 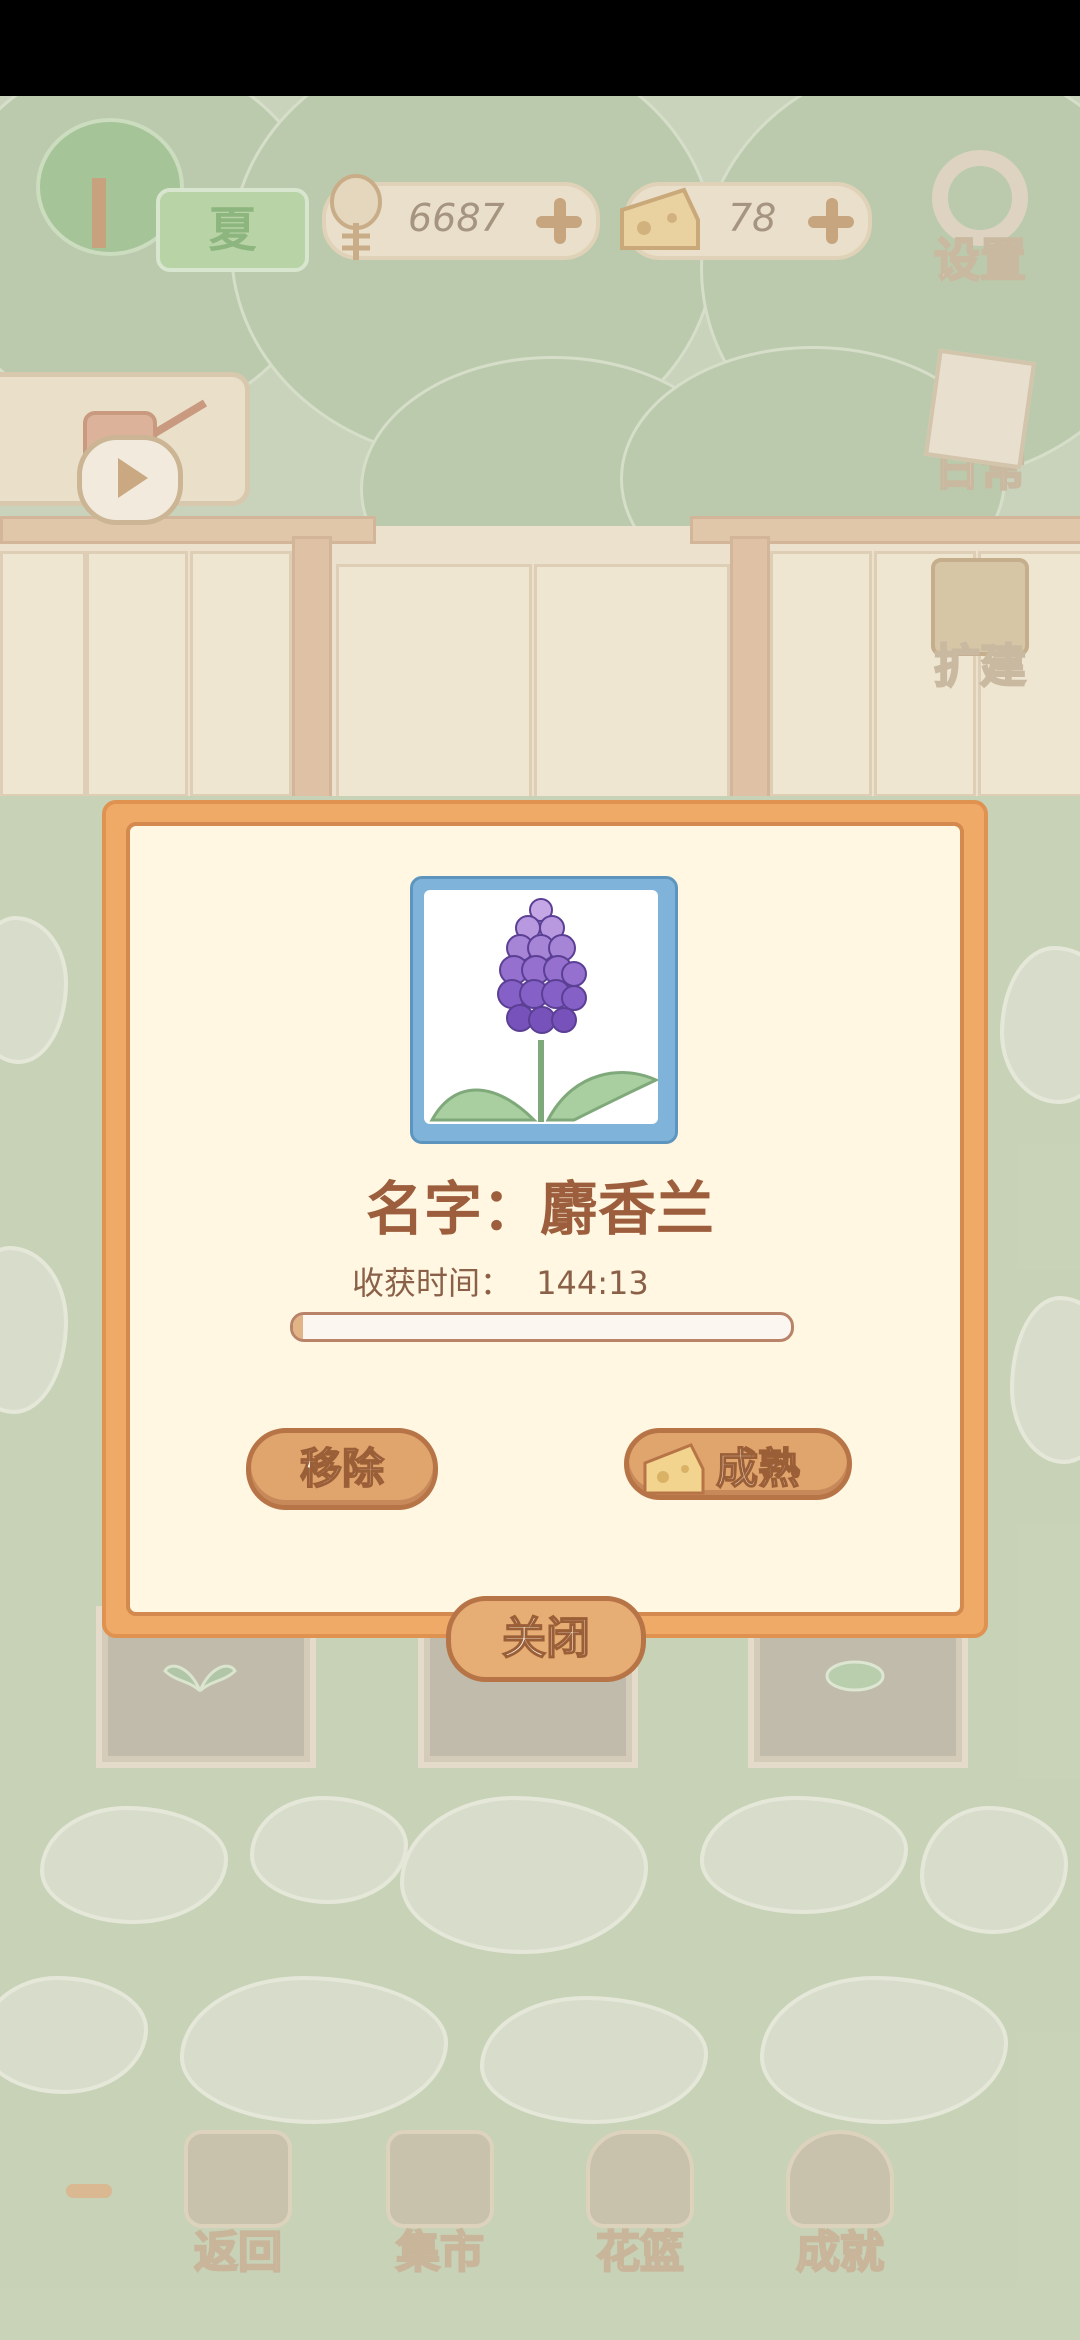 What do you see at coordinates (539, 1209) in the screenshot?
I see `plant-name: 名字：麝香兰` at bounding box center [539, 1209].